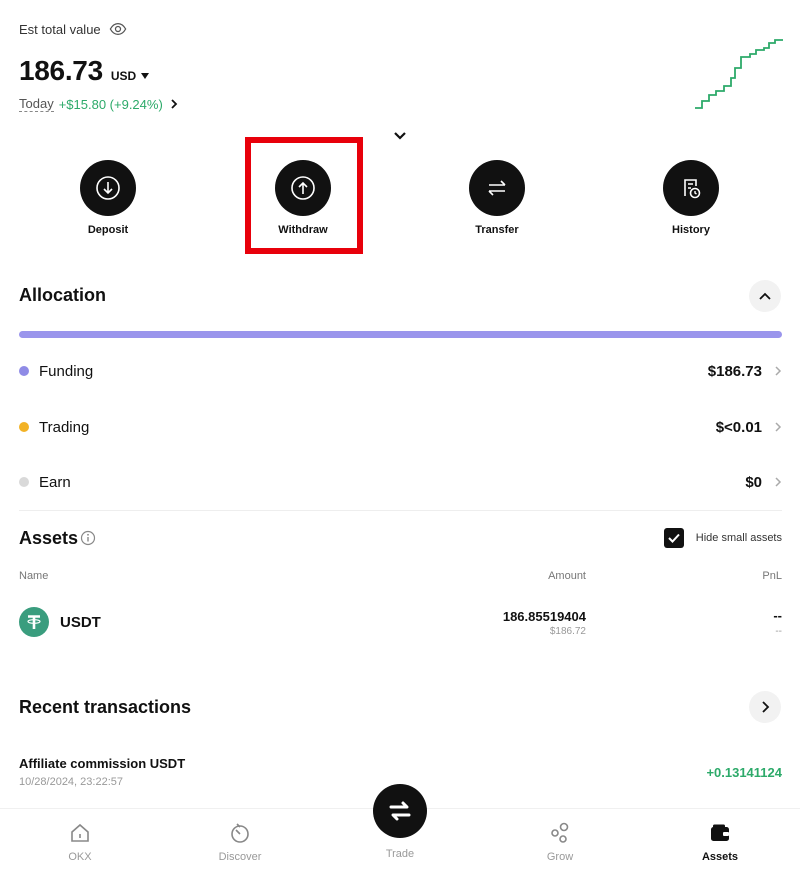  What do you see at coordinates (108, 230) in the screenshot?
I see `deposit-label: Deposit` at bounding box center [108, 230].